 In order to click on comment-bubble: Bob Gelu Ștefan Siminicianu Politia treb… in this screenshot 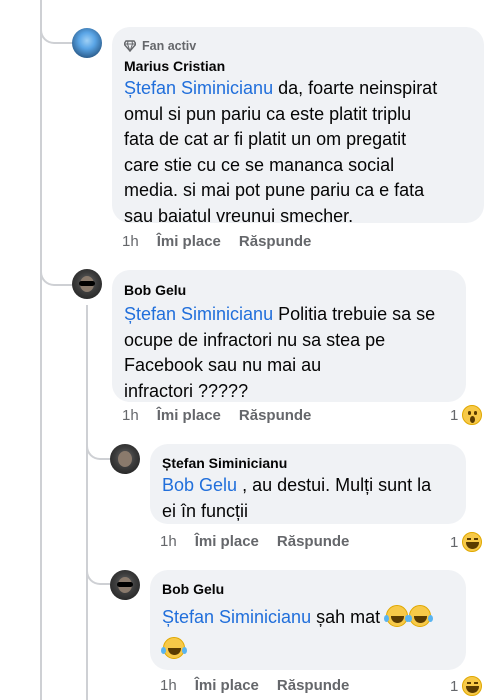, I will do `click(289, 336)`.